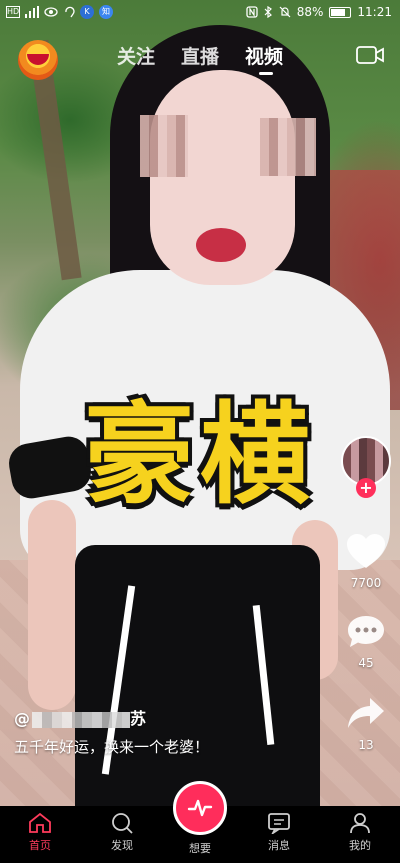 This screenshot has width=400, height=863. I want to click on person-mouth, so click(221, 245).